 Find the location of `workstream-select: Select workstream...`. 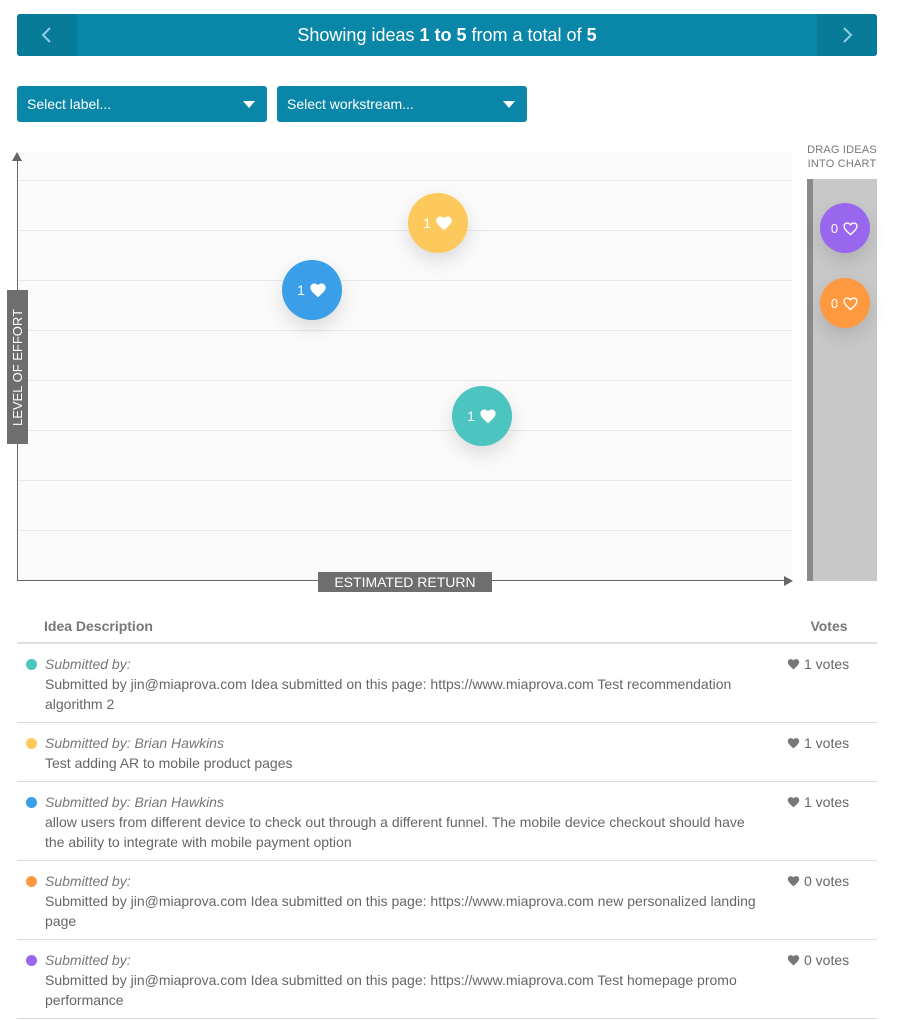

workstream-select: Select workstream... is located at coordinates (402, 104).